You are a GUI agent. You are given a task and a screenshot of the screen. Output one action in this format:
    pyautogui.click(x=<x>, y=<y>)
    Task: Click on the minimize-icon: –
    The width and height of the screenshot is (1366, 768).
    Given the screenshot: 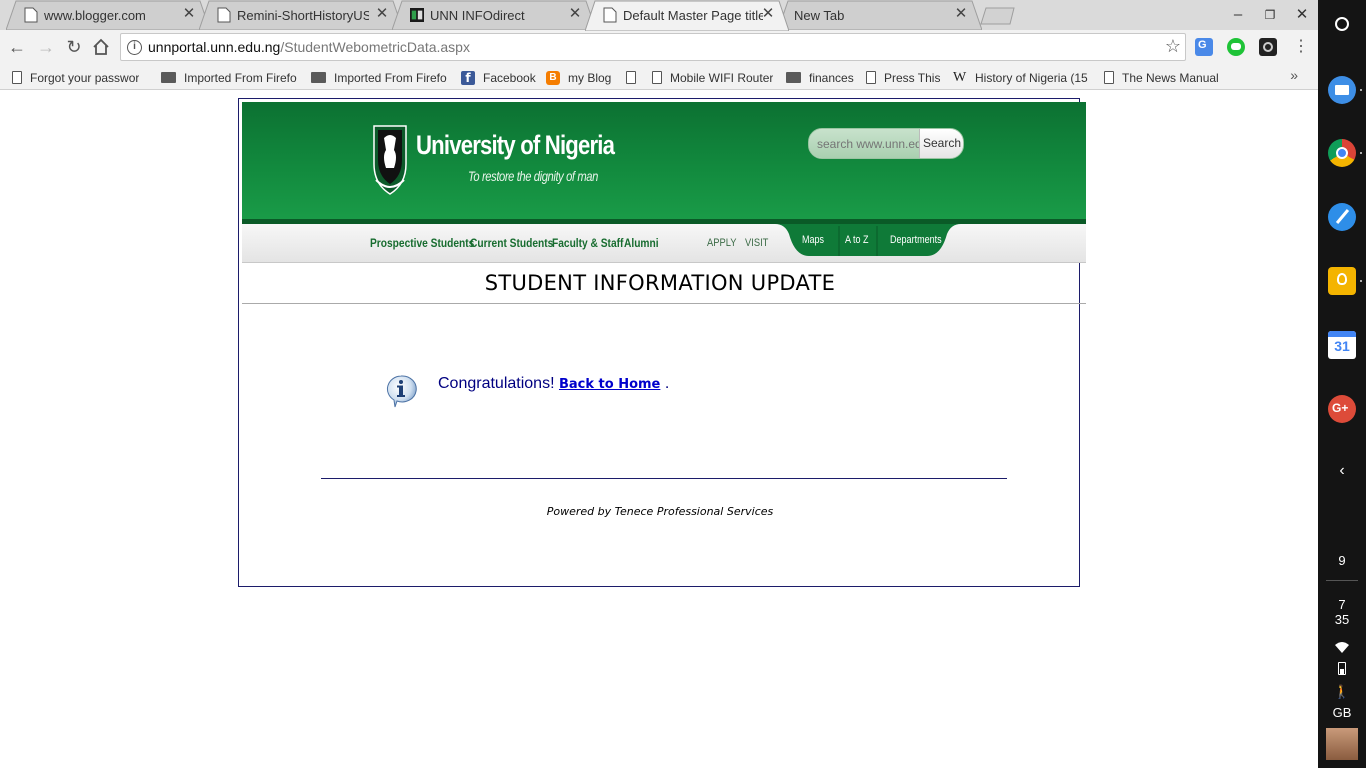 What is the action you would take?
    pyautogui.click(x=1238, y=15)
    